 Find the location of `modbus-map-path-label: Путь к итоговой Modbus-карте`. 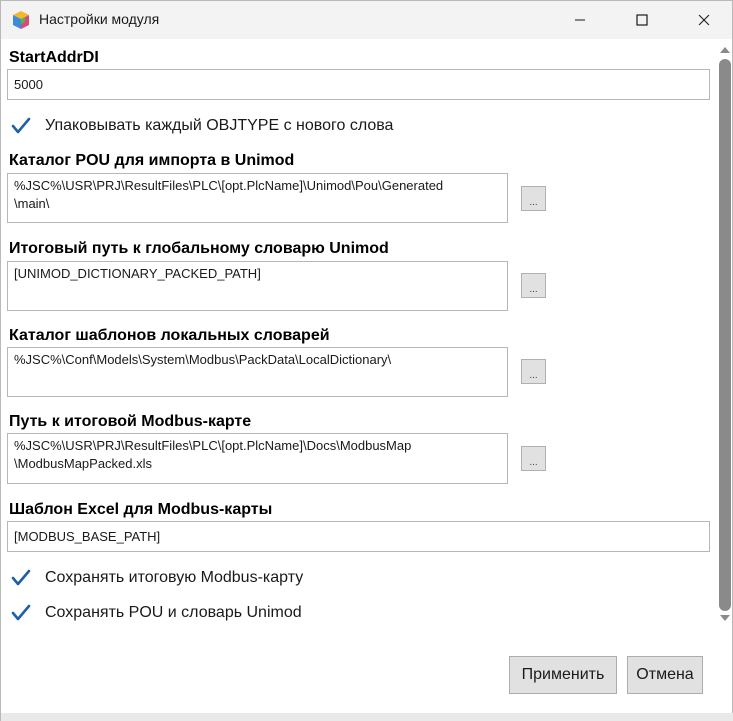

modbus-map-path-label: Путь к итоговой Modbus-карте is located at coordinates (130, 421).